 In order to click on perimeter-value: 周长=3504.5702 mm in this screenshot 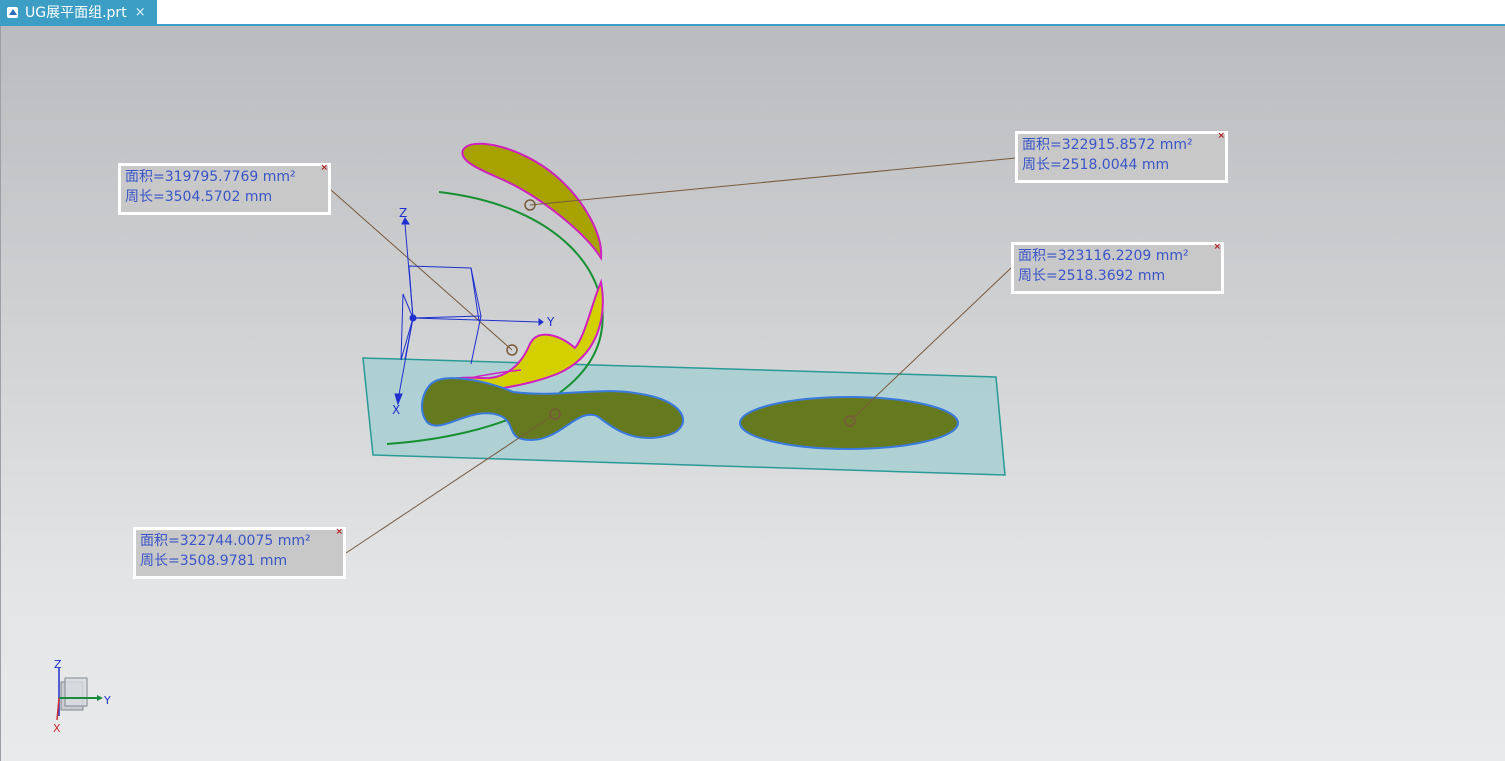, I will do `click(199, 197)`.